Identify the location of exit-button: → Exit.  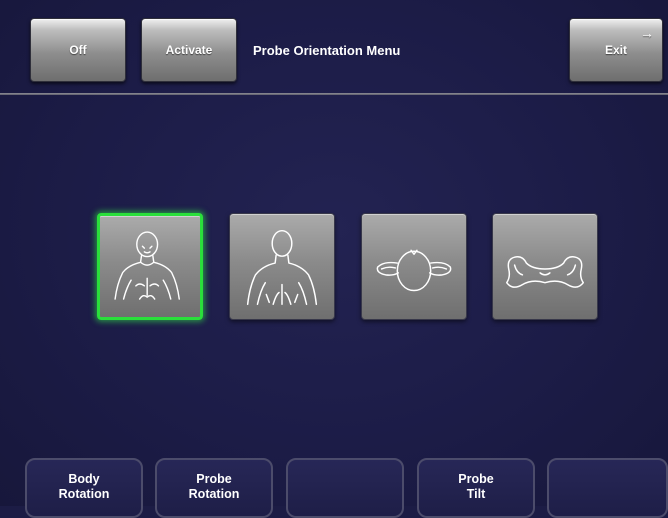
(616, 50).